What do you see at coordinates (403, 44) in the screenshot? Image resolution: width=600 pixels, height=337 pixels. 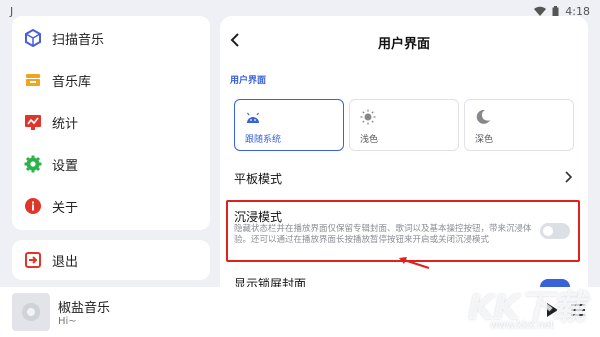 I see `page-title: 用户界面` at bounding box center [403, 44].